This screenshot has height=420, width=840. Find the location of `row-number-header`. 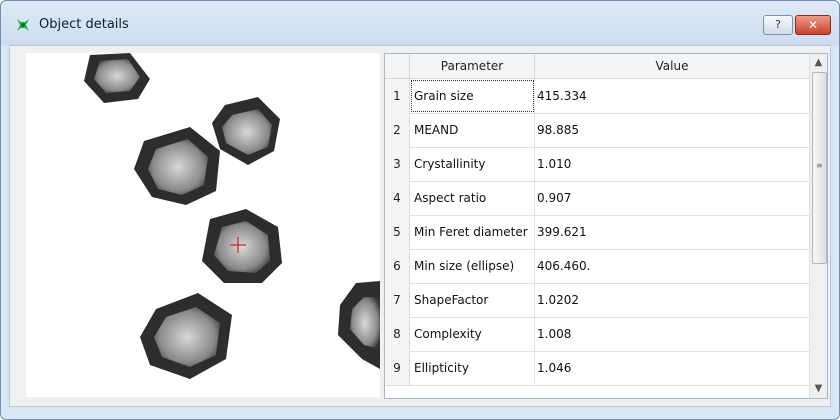

row-number-header is located at coordinates (397, 66).